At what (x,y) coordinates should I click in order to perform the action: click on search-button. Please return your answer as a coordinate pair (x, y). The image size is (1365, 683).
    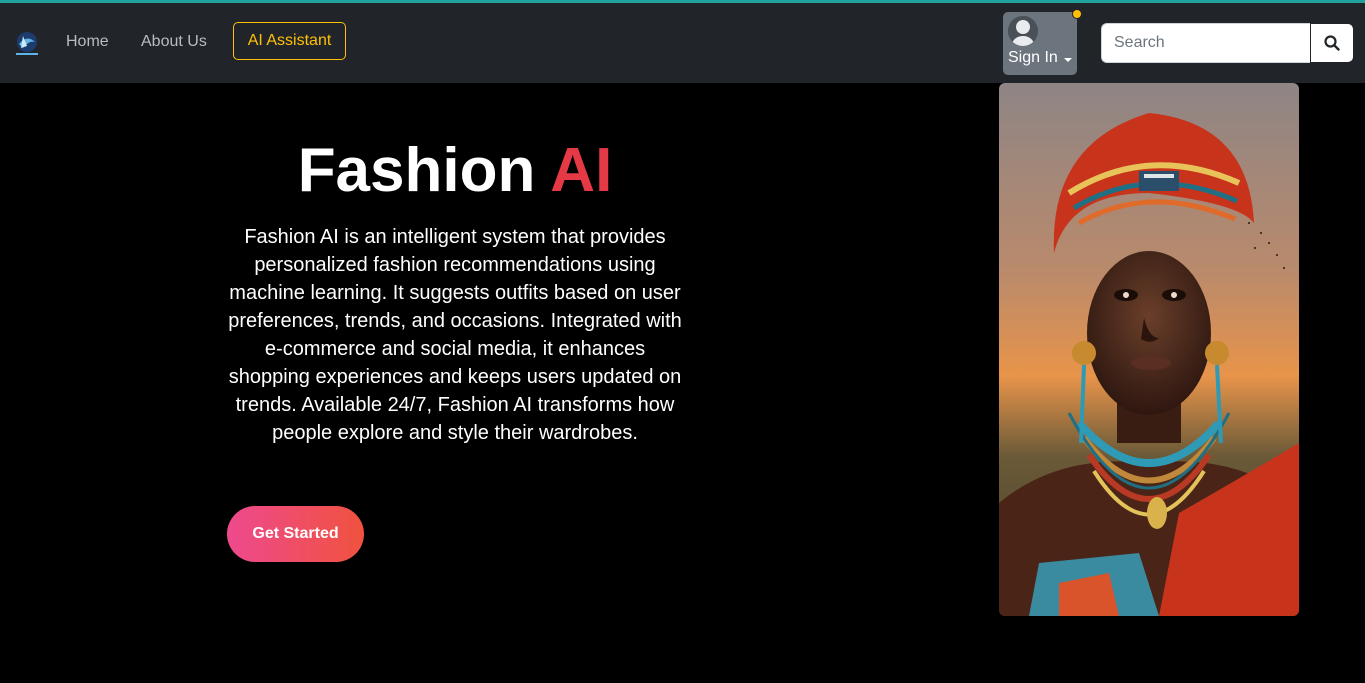
    Looking at the image, I should click on (1332, 43).